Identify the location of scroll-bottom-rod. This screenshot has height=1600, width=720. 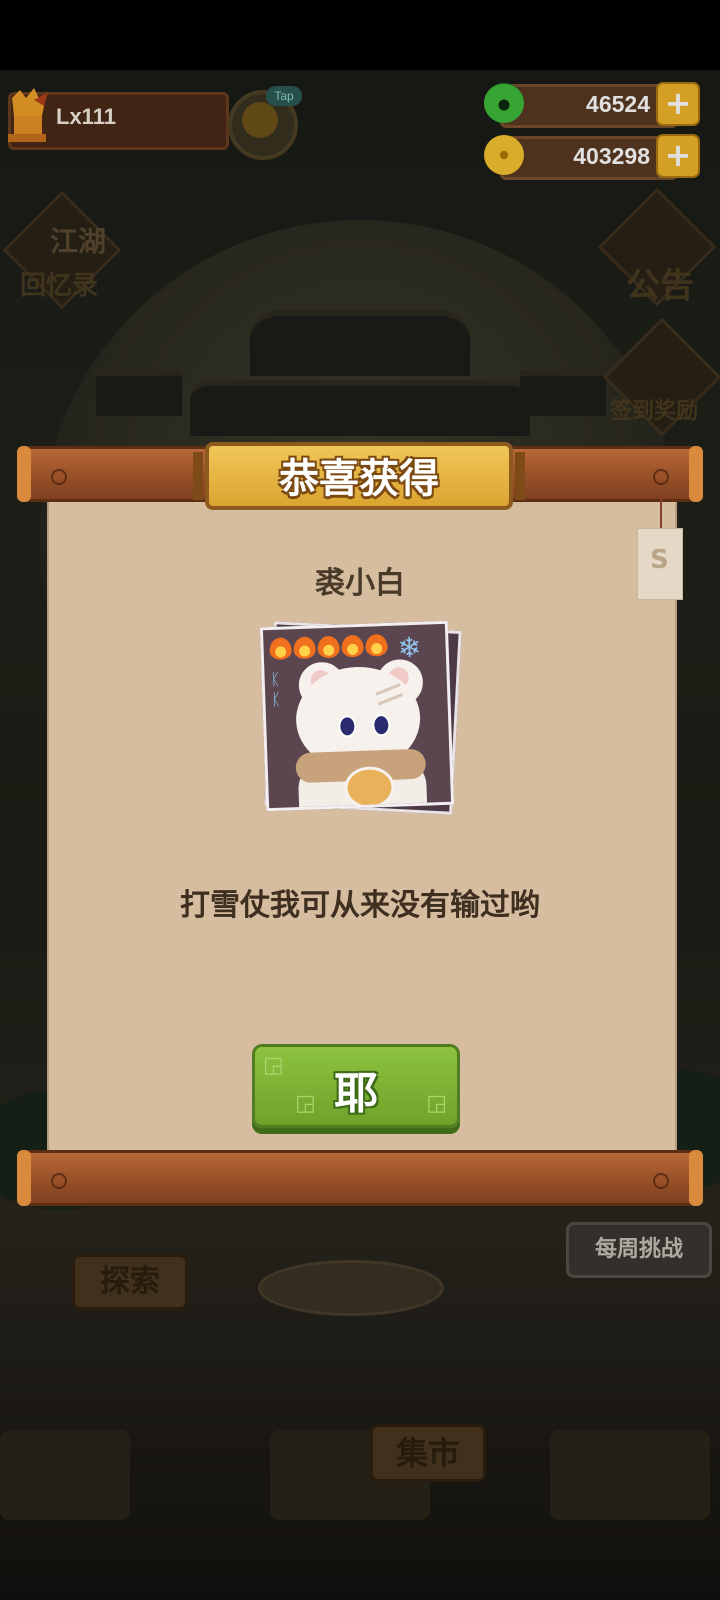
(360, 1178).